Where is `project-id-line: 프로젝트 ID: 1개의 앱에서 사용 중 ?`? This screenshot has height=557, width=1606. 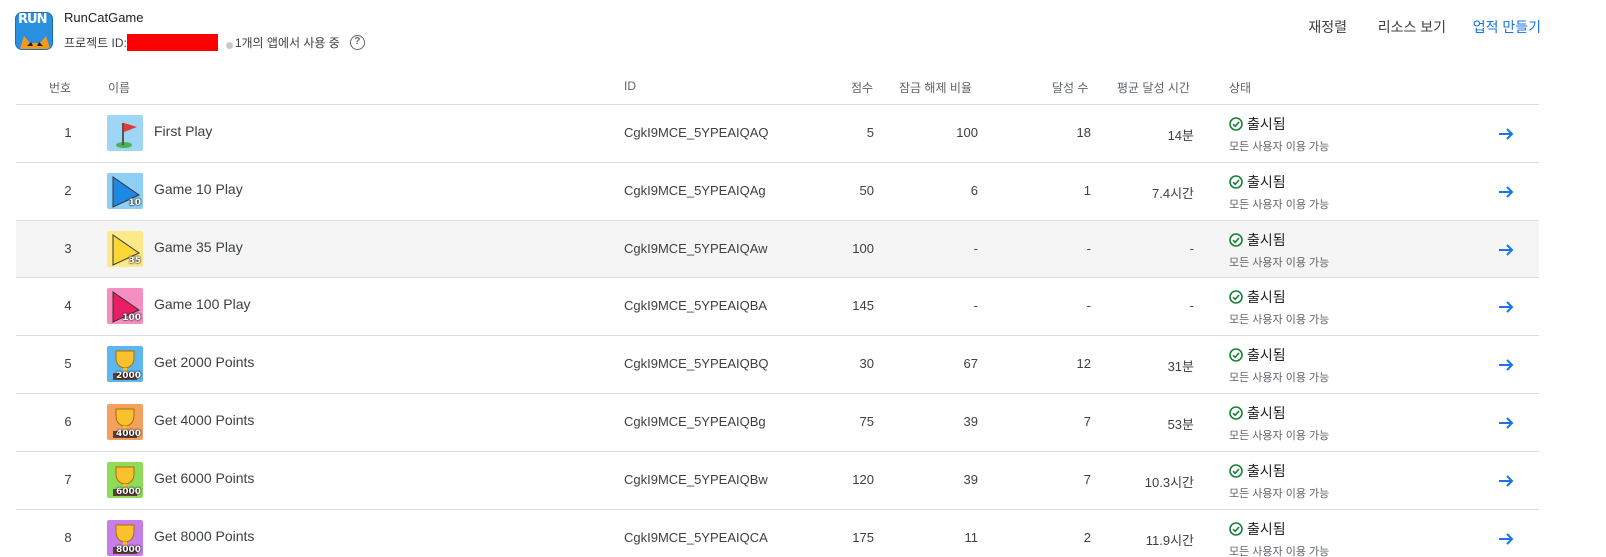 project-id-line: 프로젝트 ID: 1개의 앱에서 사용 중 ? is located at coordinates (214, 42).